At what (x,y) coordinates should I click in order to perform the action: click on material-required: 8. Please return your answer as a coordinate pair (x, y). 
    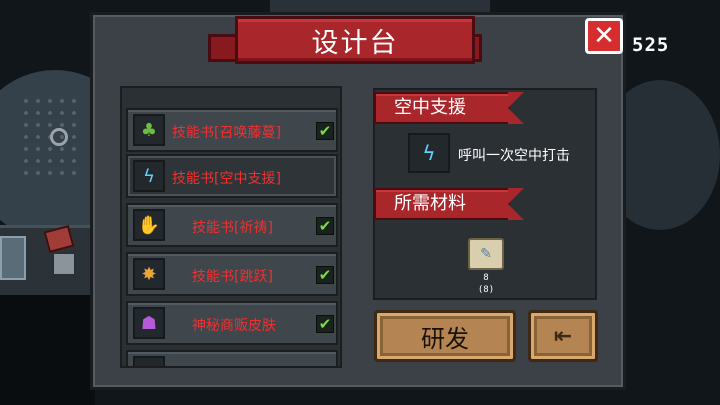
    Looking at the image, I should click on (486, 278).